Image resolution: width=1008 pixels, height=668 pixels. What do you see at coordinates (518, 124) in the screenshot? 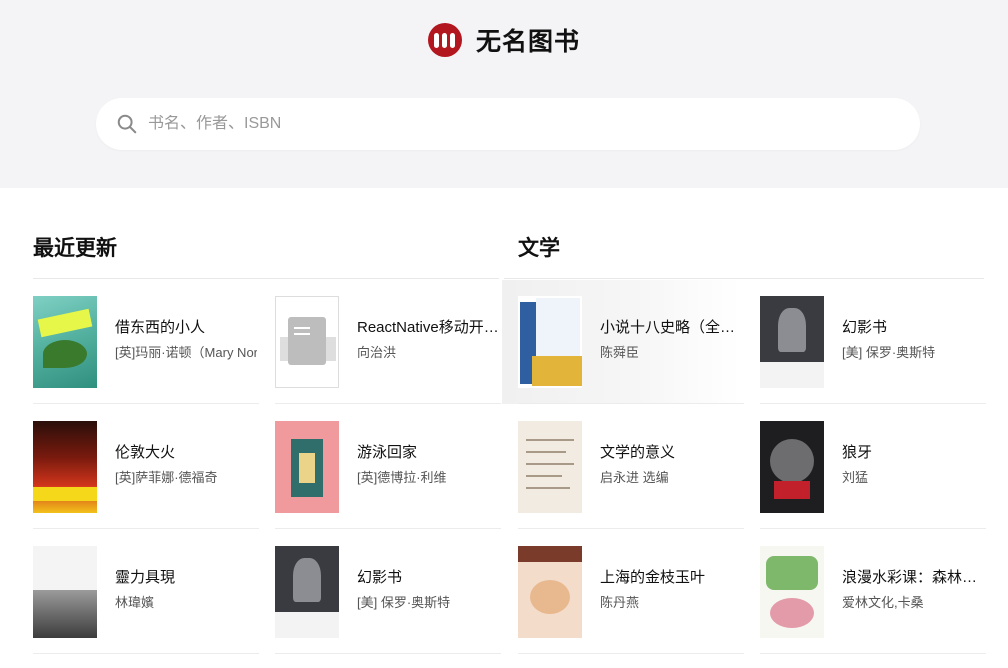
I see `search-input` at bounding box center [518, 124].